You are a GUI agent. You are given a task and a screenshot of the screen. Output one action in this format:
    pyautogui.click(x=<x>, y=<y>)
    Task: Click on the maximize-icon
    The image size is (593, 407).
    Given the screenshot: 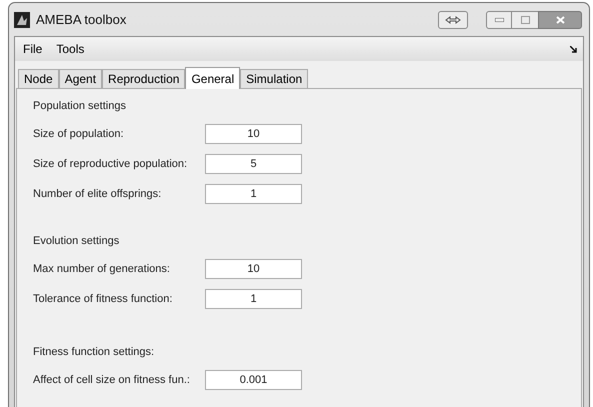 What is the action you would take?
    pyautogui.click(x=525, y=20)
    